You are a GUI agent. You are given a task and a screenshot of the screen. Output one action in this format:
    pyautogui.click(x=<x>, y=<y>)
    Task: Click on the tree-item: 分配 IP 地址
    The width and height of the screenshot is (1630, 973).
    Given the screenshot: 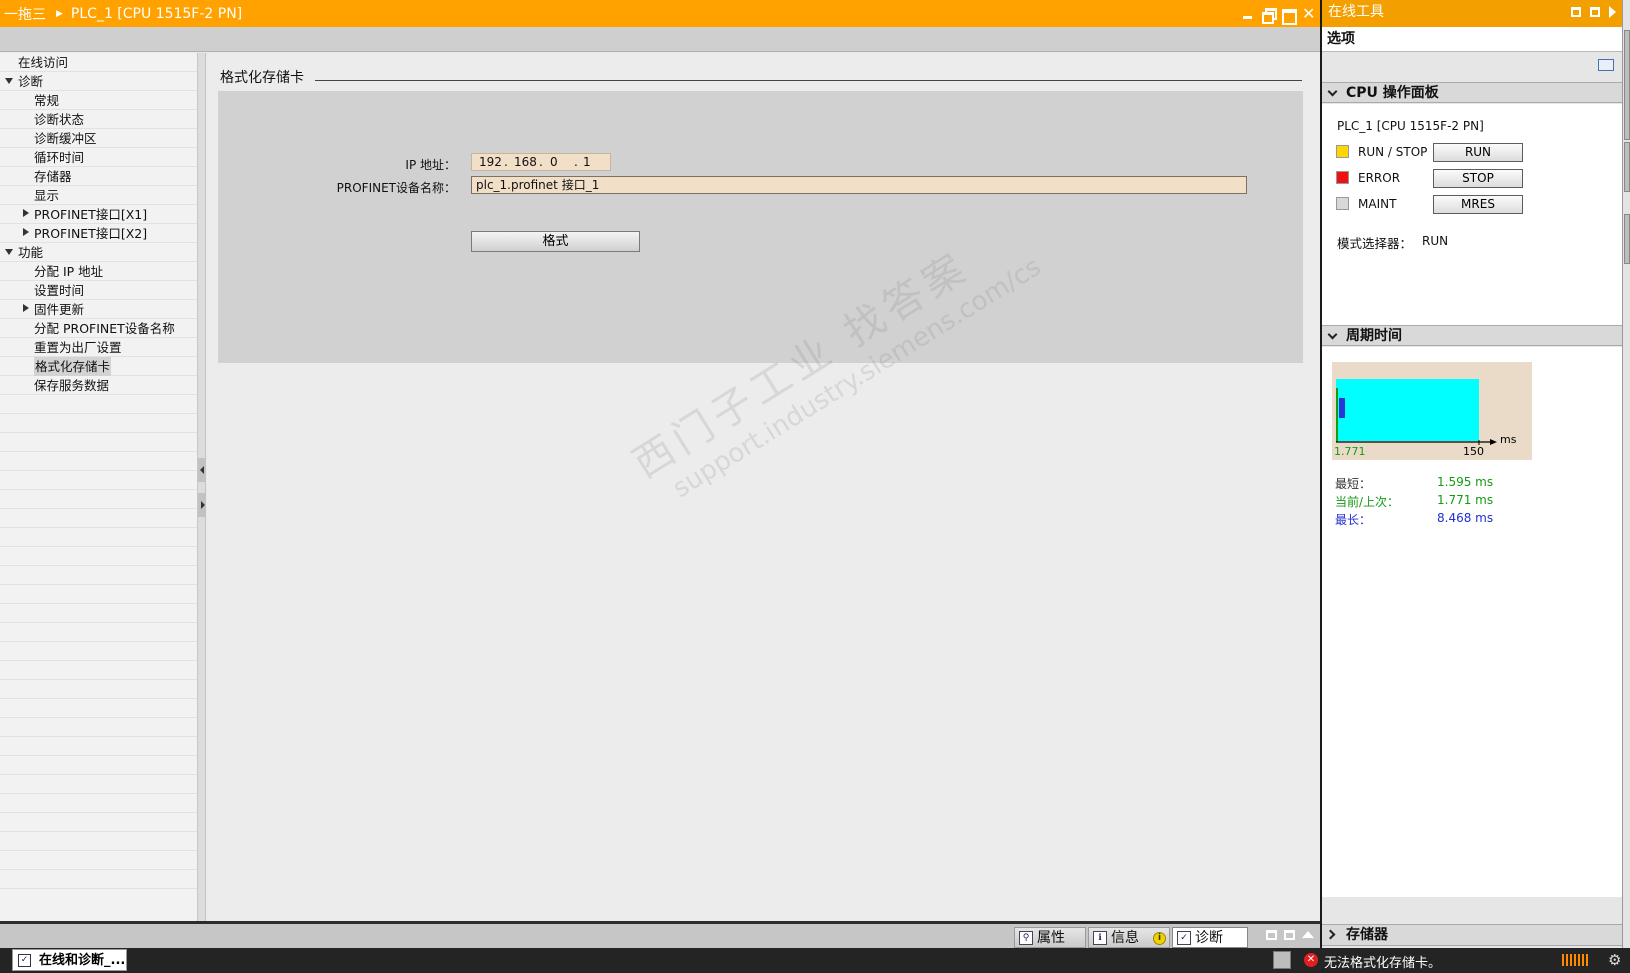 What is the action you would take?
    pyautogui.click(x=98, y=271)
    